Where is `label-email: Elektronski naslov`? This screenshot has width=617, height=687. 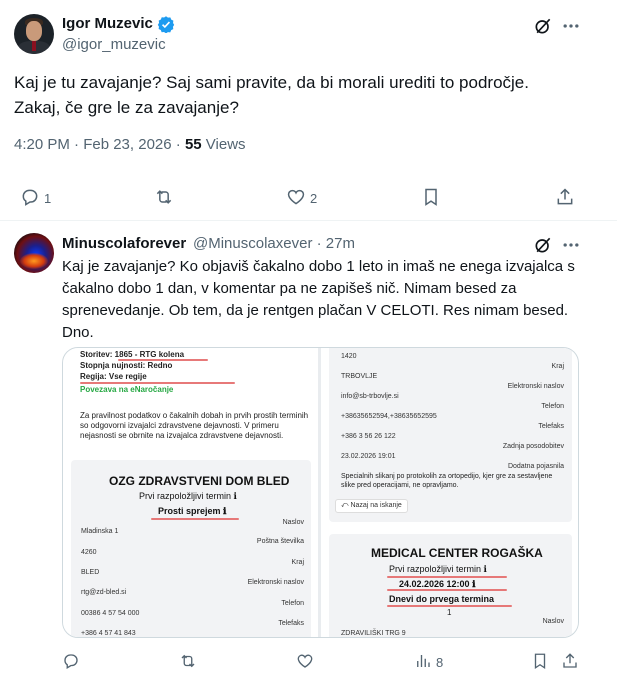 label-email: Elektronski naslov is located at coordinates (275, 582).